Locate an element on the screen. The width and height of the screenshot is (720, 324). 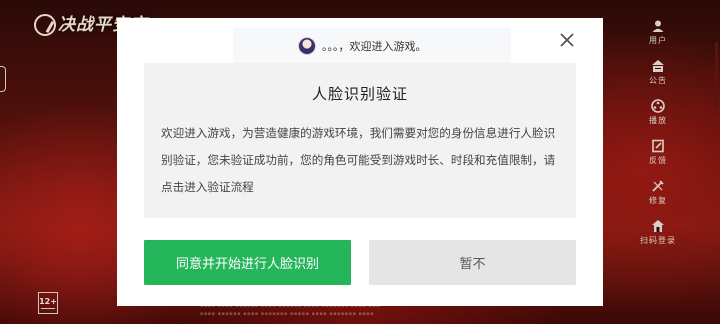
side-item-repair: 修复 is located at coordinates (658, 192).